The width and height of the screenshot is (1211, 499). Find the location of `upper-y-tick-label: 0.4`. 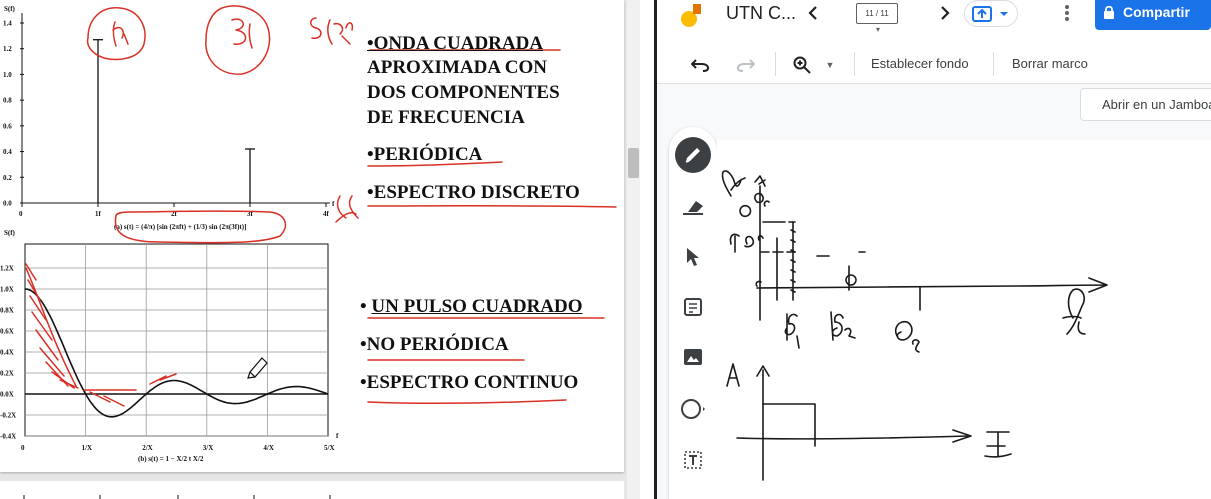

upper-y-tick-label: 0.4 is located at coordinates (7, 152).